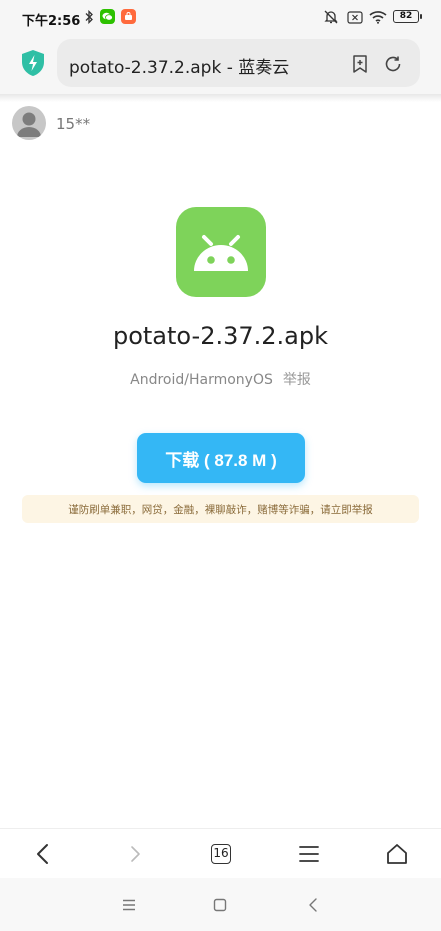  What do you see at coordinates (221, 458) in the screenshot?
I see `download-button: 下载 ( 87.8 M )` at bounding box center [221, 458].